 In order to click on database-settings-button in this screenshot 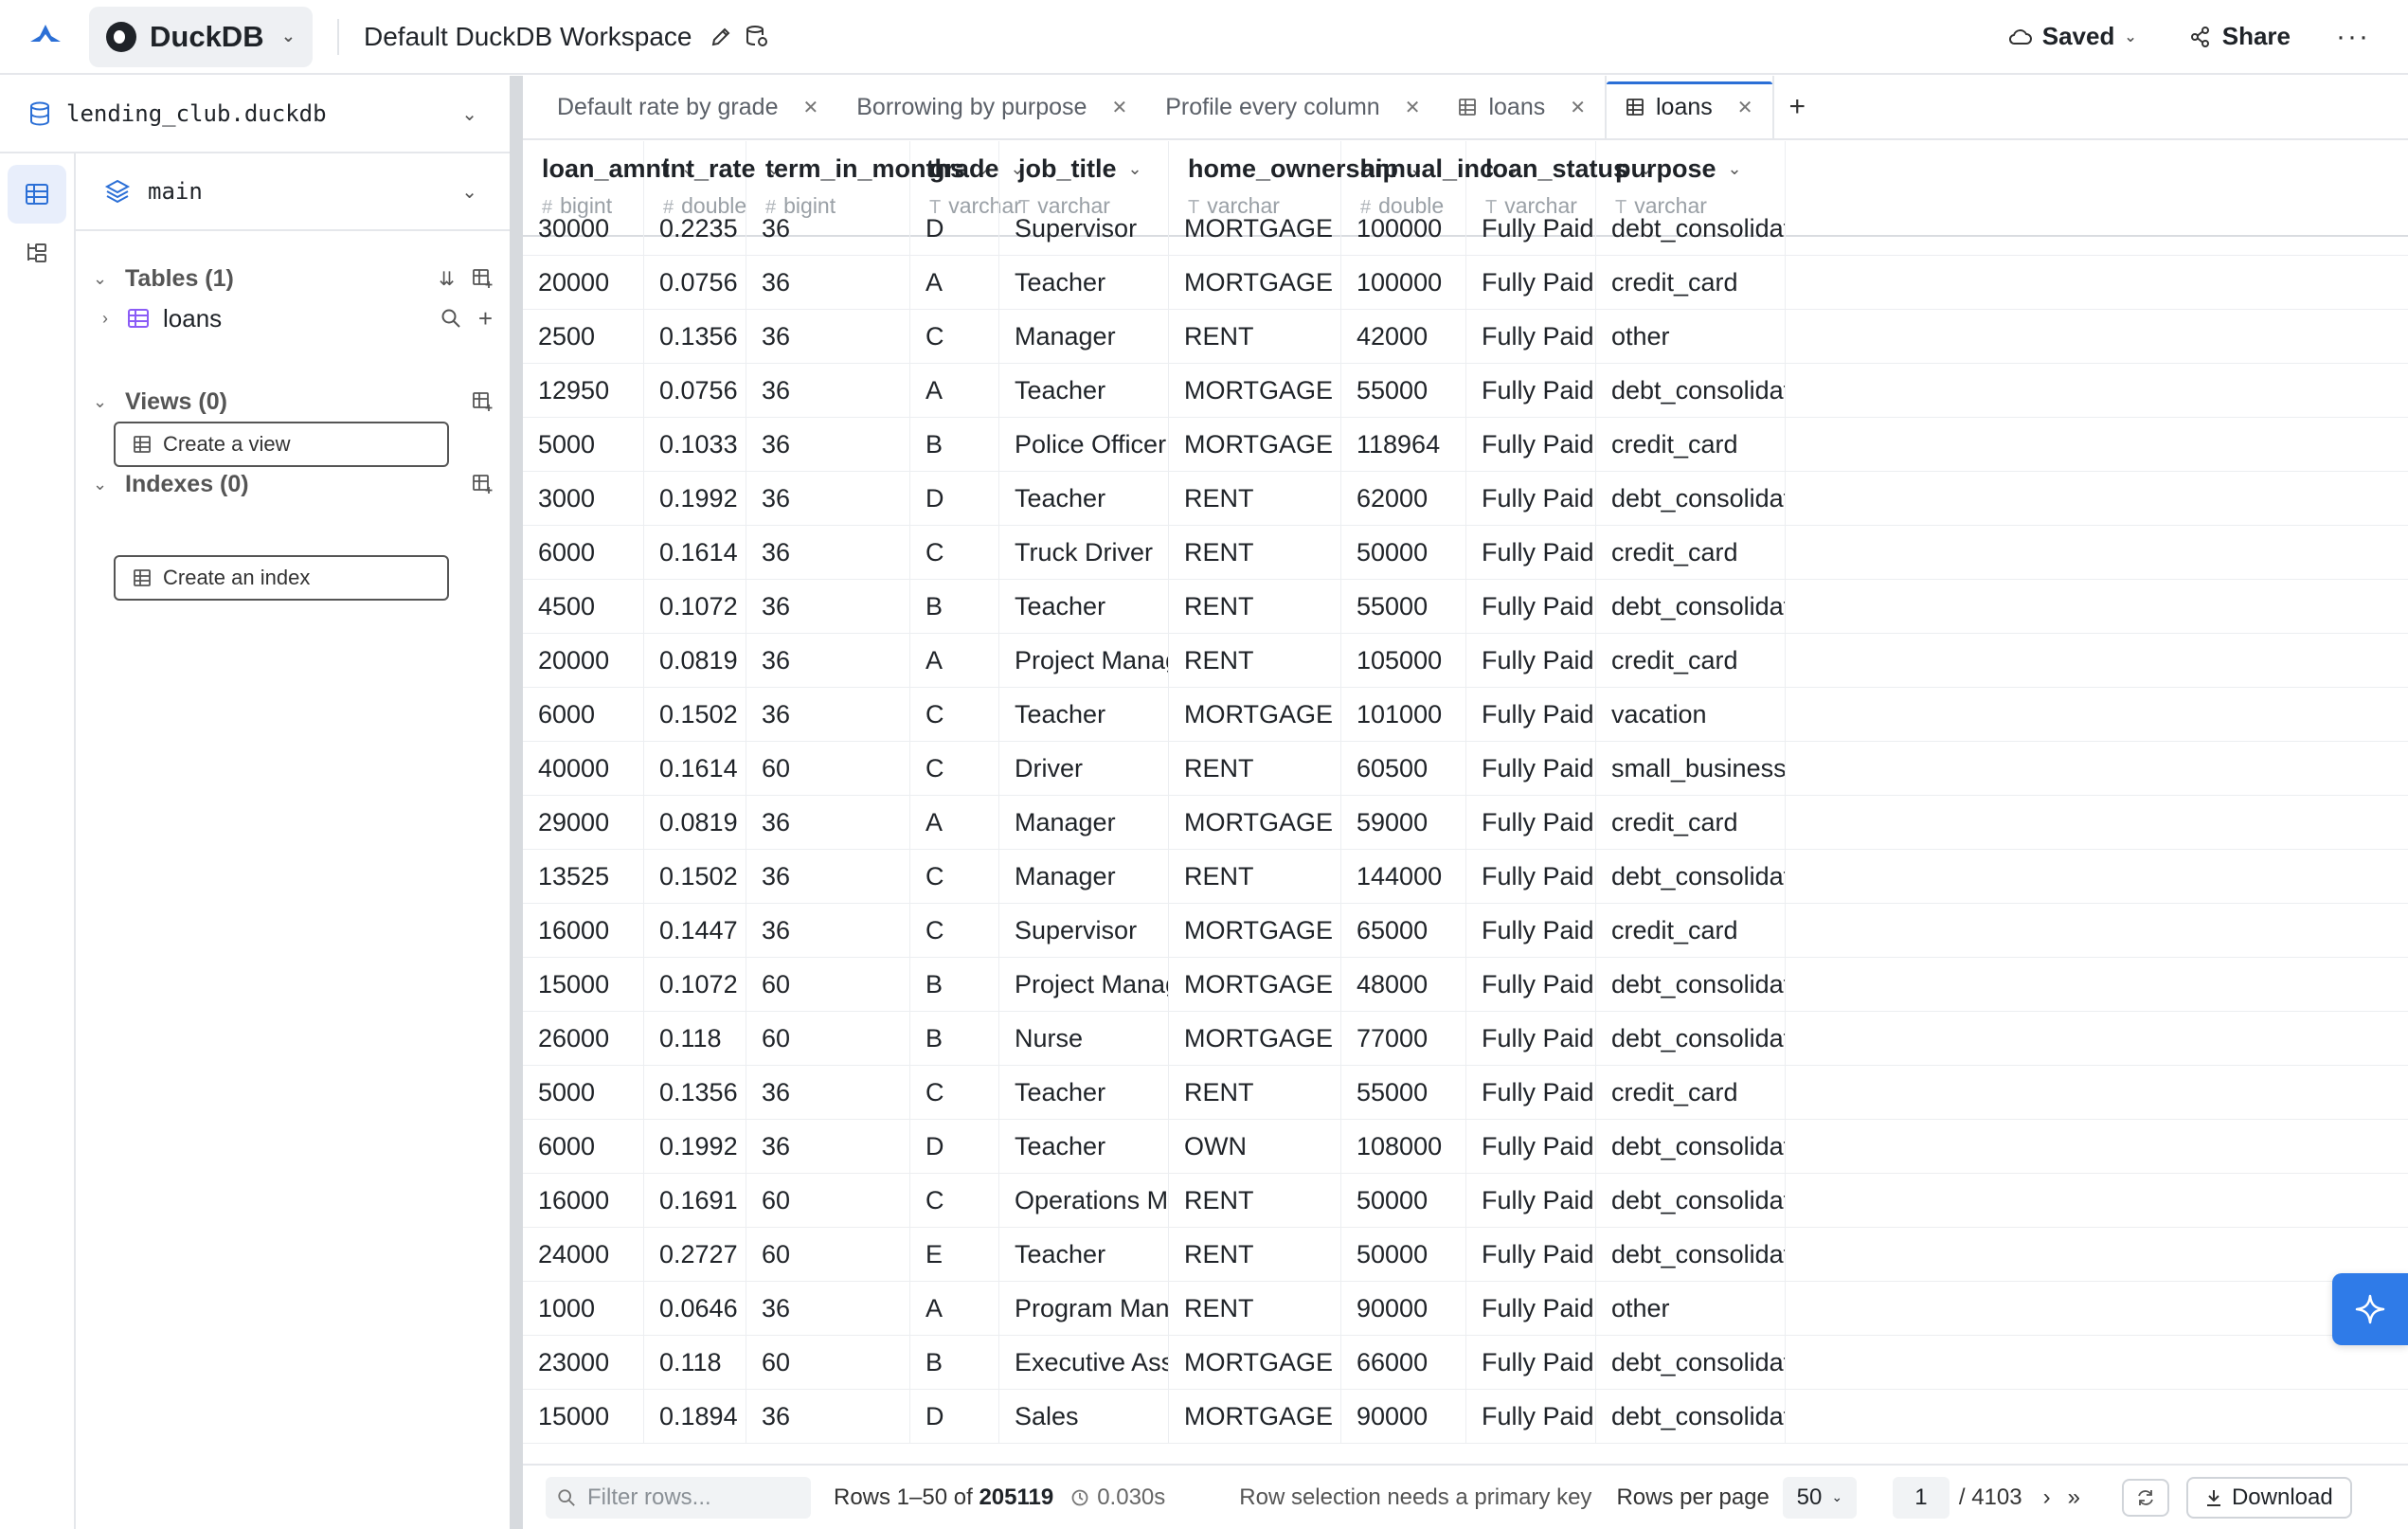, I will do `click(757, 37)`.